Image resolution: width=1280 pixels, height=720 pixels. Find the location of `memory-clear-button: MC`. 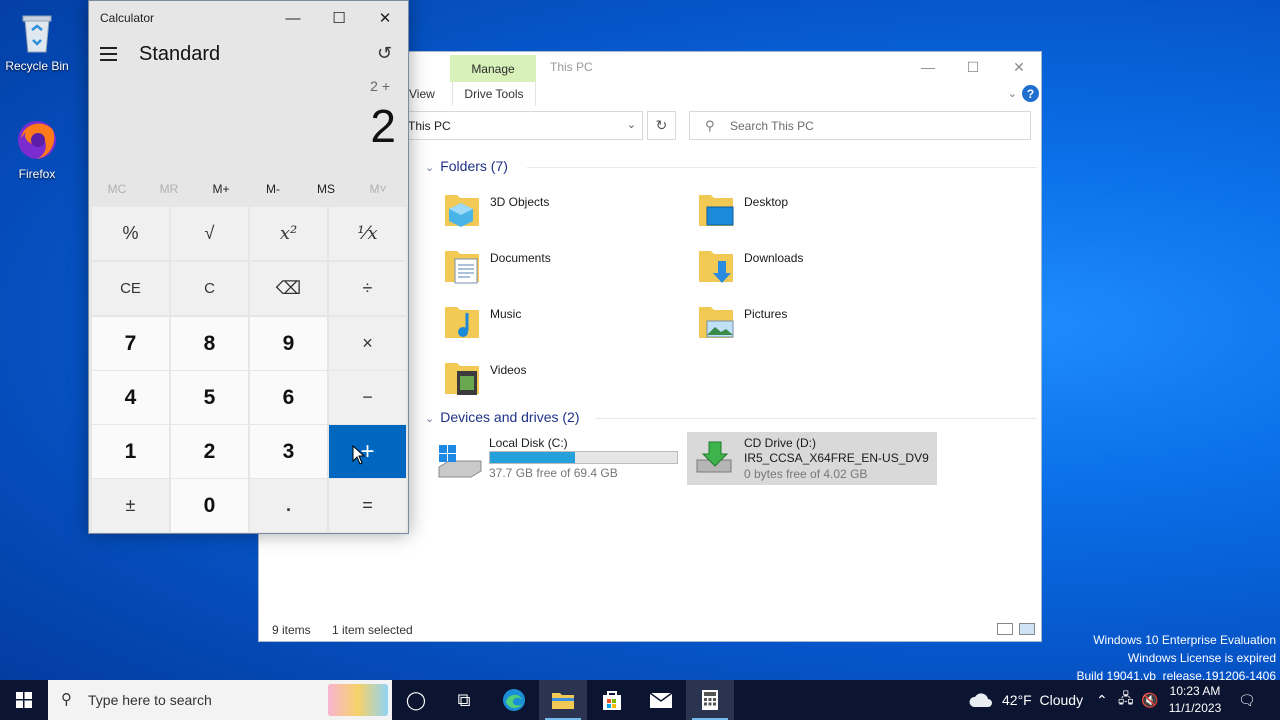

memory-clear-button: MC is located at coordinates (117, 189).